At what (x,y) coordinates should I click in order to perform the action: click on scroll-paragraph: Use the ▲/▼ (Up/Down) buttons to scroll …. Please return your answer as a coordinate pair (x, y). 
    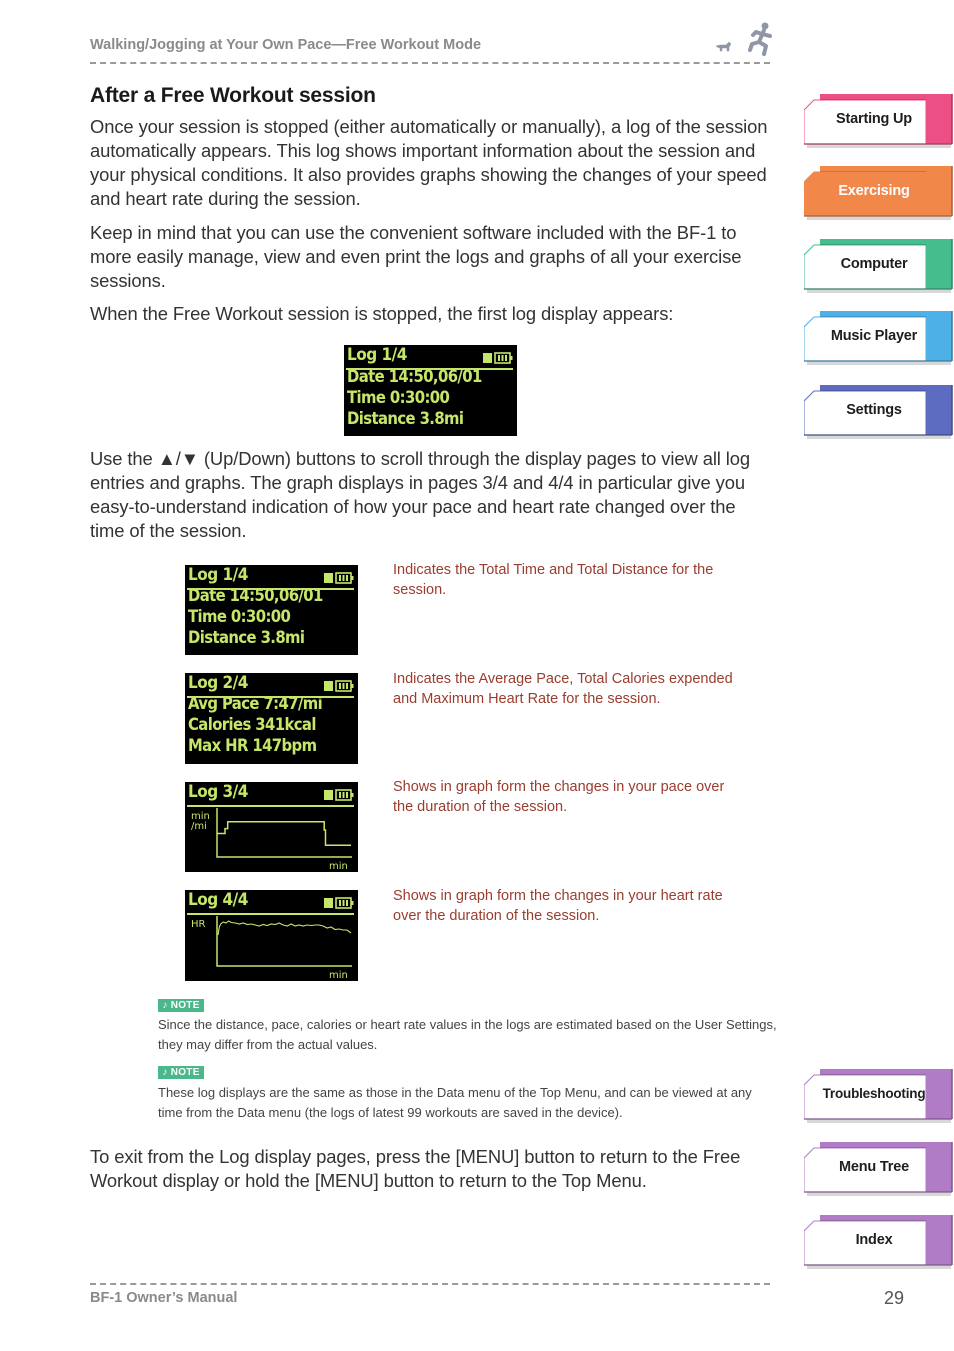
    Looking at the image, I should click on (420, 494).